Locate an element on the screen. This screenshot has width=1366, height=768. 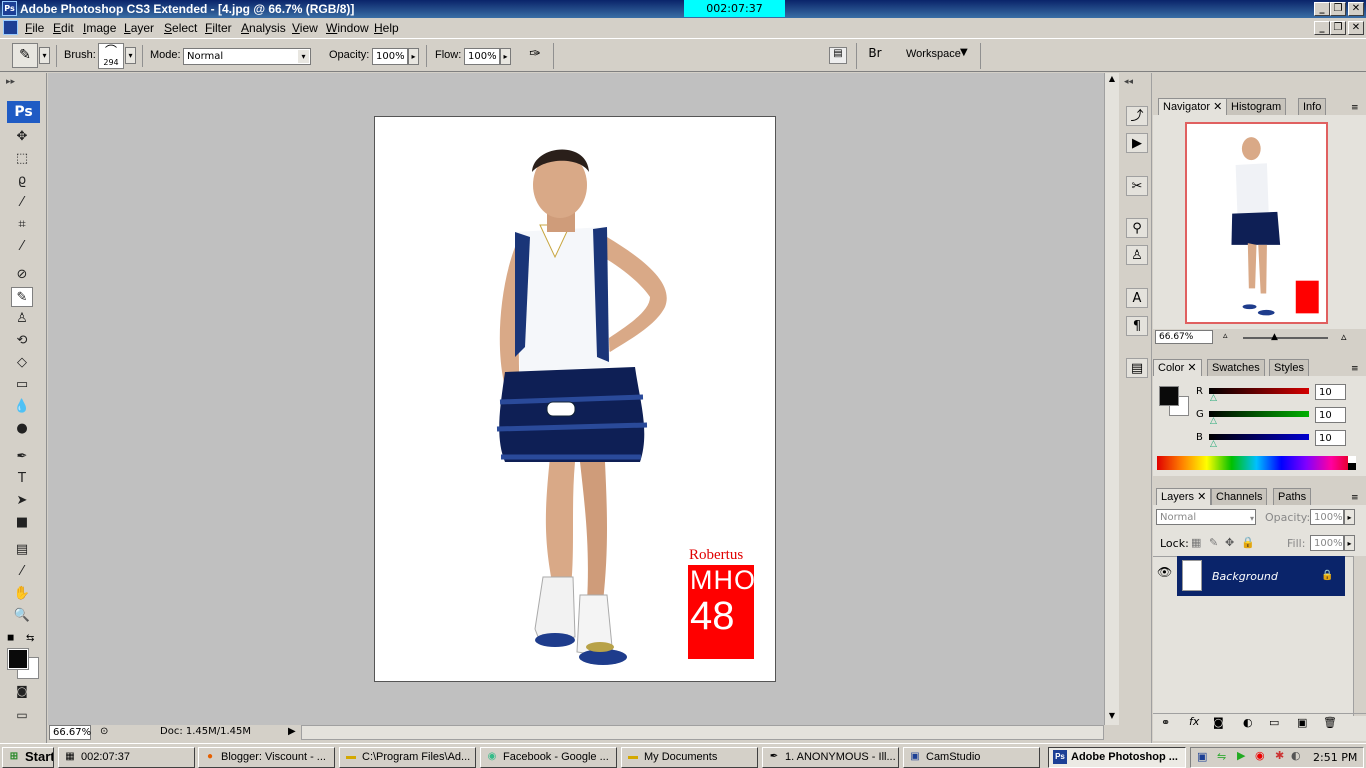
lock-transparency-icon: ▦ is located at coordinates (1196, 542).